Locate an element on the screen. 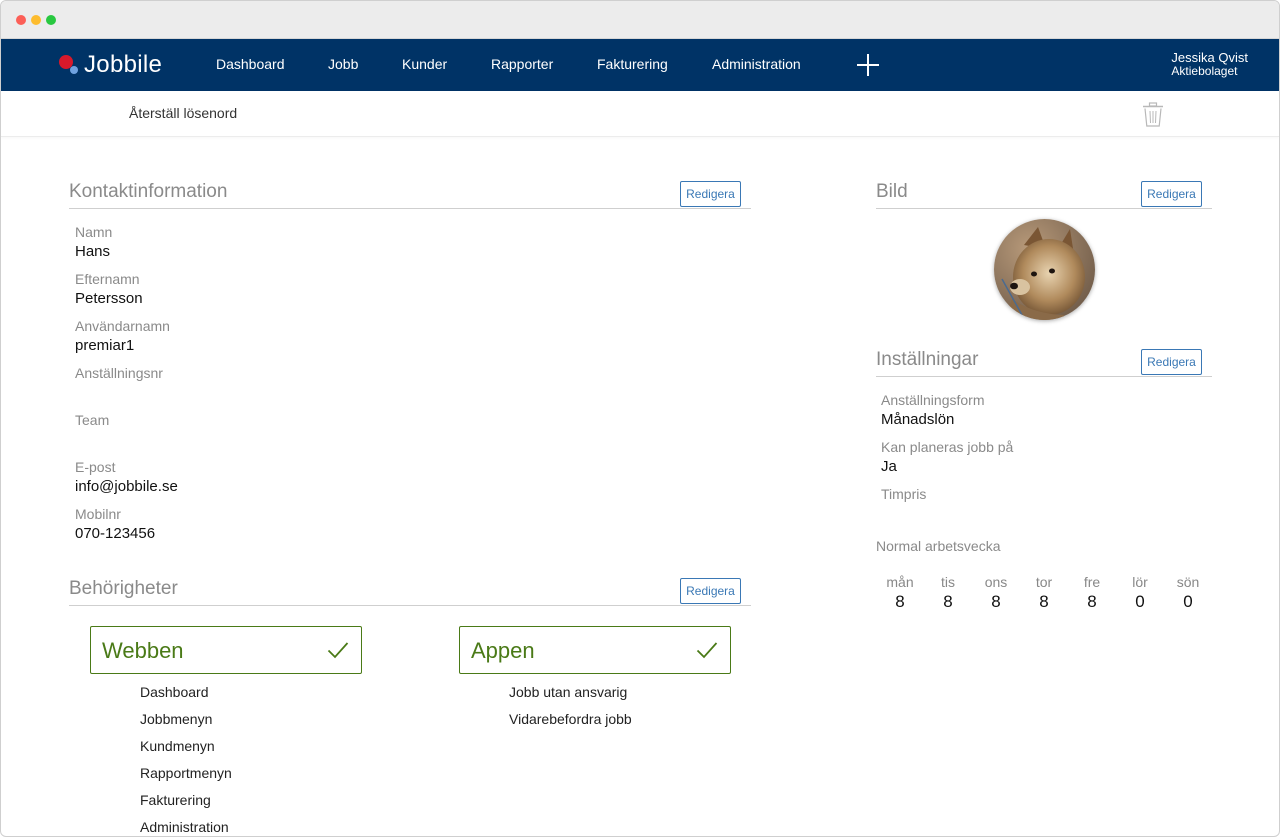 Image resolution: width=1280 pixels, height=837 pixels. settings-divider is located at coordinates (1044, 376).